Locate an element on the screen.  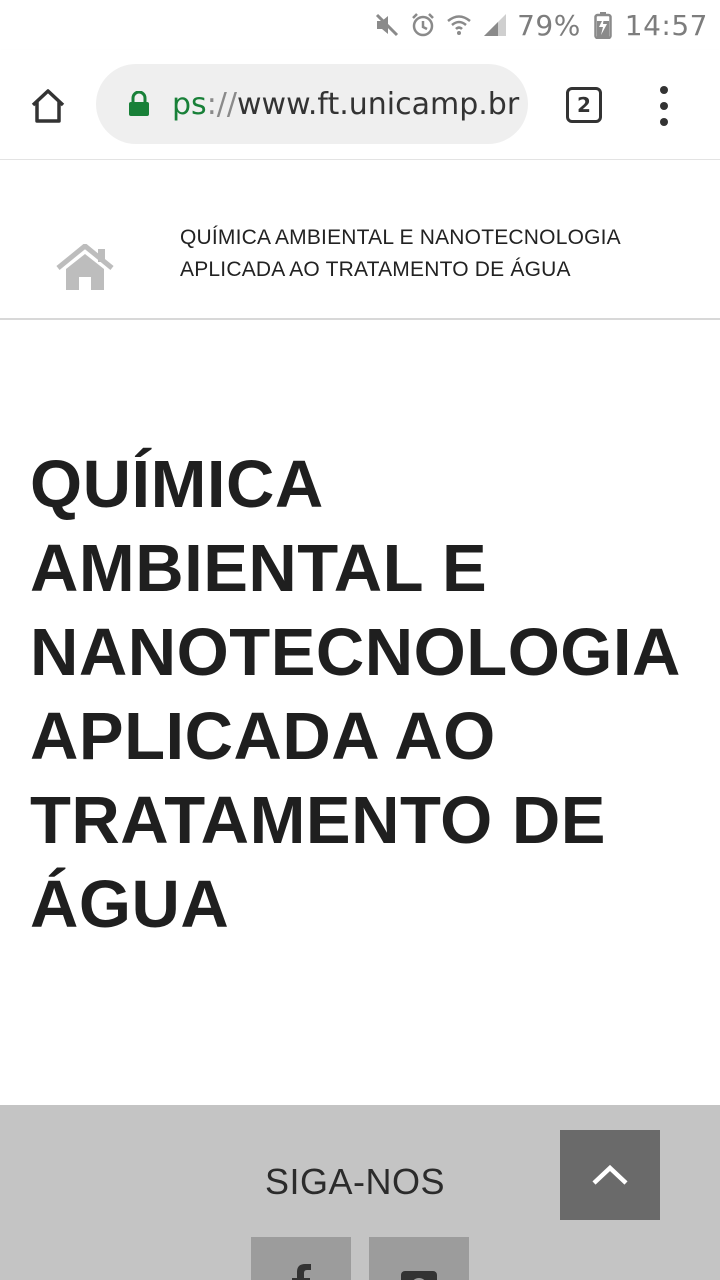
page-title-line: TRATAMENTO DE is located at coordinates (318, 820).